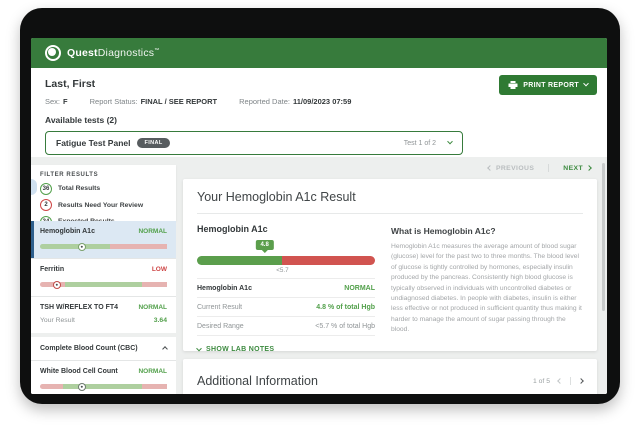  Describe the element at coordinates (490, 168) in the screenshot. I see `chevron-left-icon` at that location.